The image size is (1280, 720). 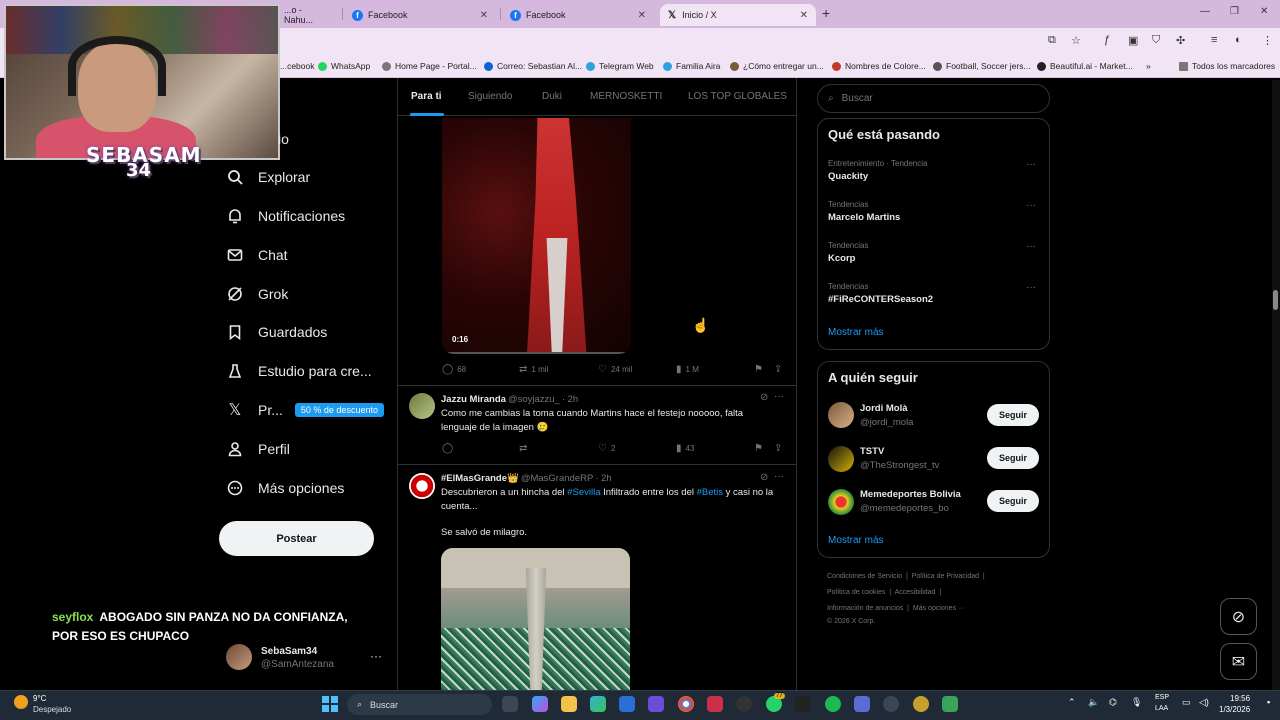 What do you see at coordinates (606, 448) in the screenshot?
I see `like-button: ♡ 2` at bounding box center [606, 448].